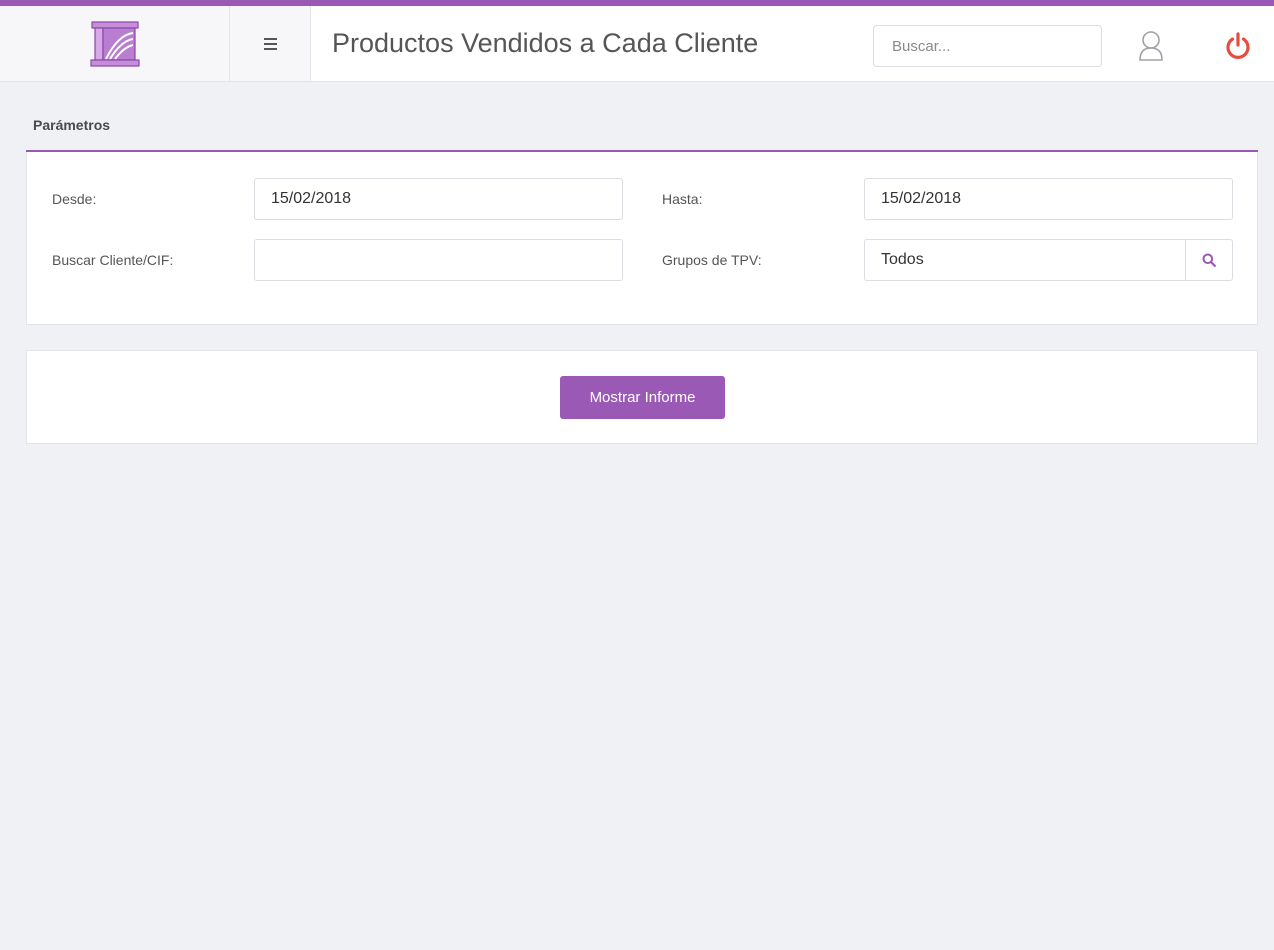  What do you see at coordinates (72, 125) in the screenshot?
I see `parameters-title: Parámetros` at bounding box center [72, 125].